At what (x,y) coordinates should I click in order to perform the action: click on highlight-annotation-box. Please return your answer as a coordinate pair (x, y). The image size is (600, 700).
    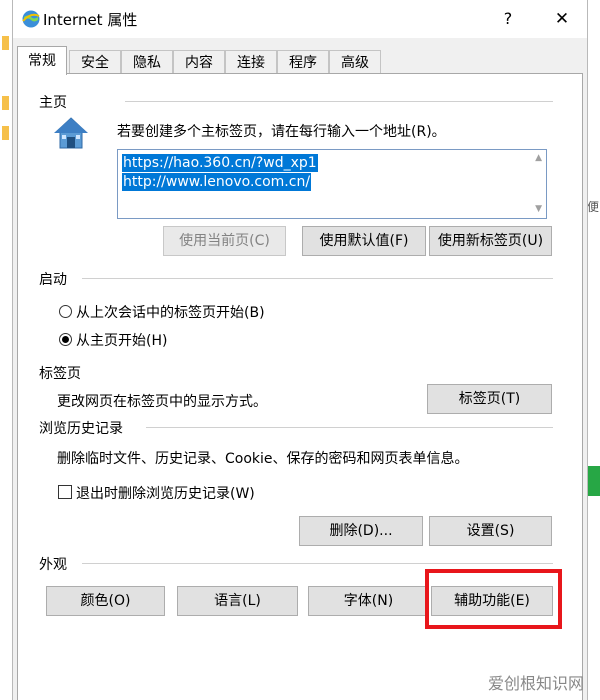
    Looking at the image, I should click on (493, 599).